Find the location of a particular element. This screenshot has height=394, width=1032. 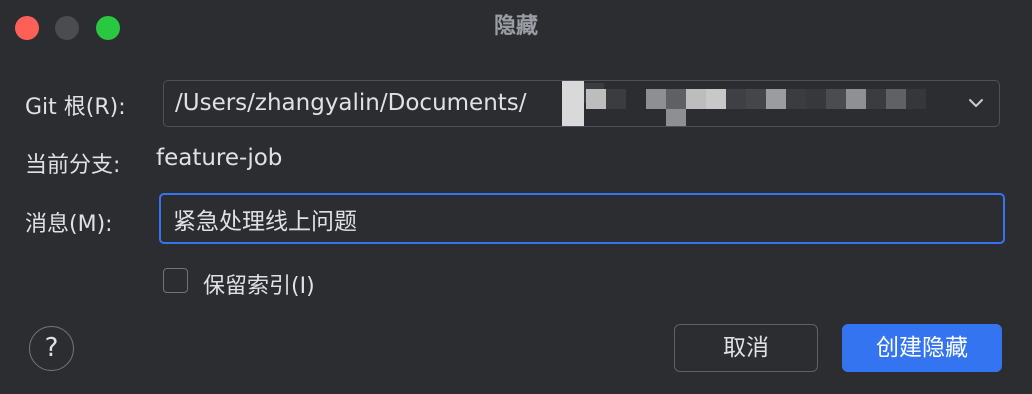

git-root-combobox: /Users/zhangyalin/Documents/ is located at coordinates (581, 103).